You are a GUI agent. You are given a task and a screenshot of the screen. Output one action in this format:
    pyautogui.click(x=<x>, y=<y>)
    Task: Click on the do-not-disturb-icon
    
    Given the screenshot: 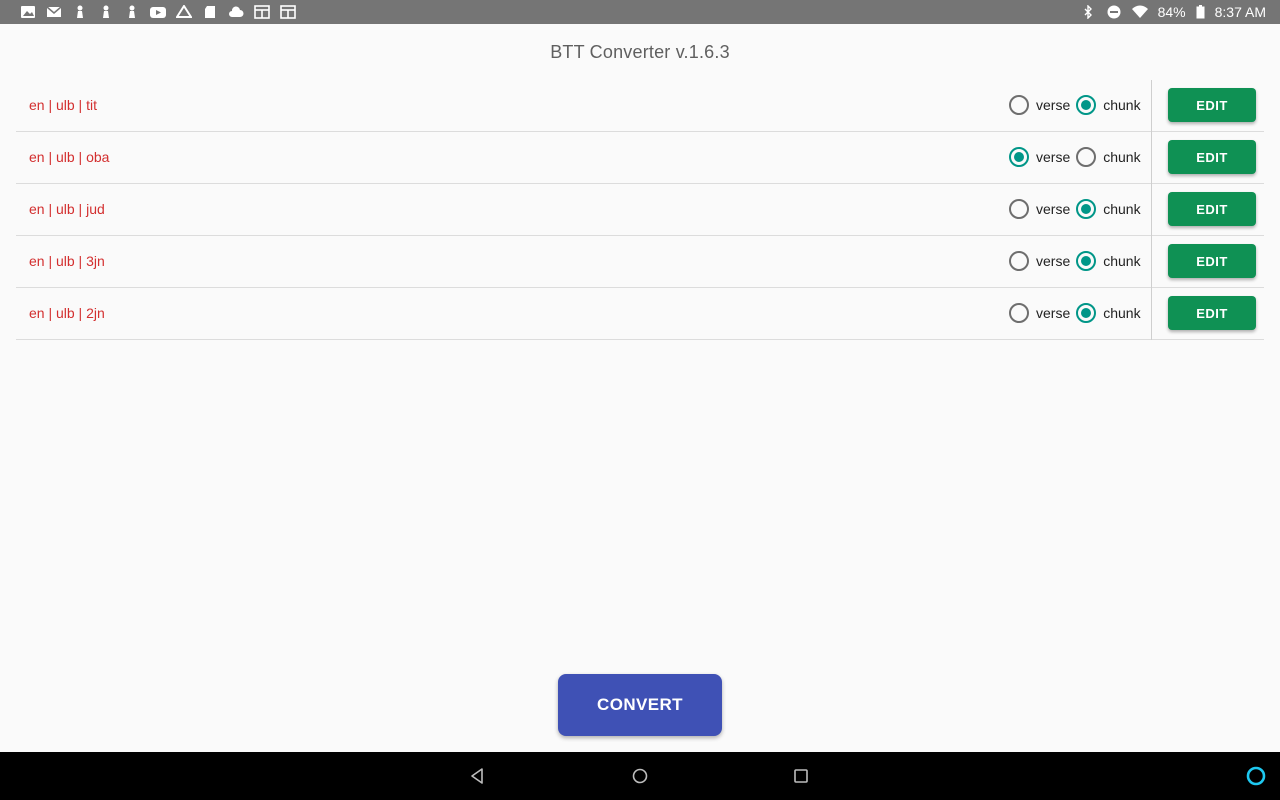 What is the action you would take?
    pyautogui.click(x=1114, y=12)
    